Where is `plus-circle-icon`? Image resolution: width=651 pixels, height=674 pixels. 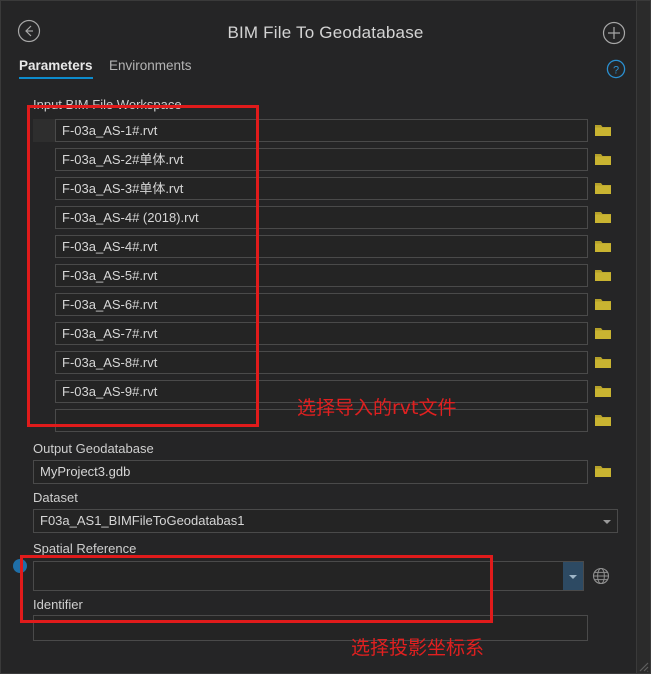
plus-circle-icon is located at coordinates (614, 33).